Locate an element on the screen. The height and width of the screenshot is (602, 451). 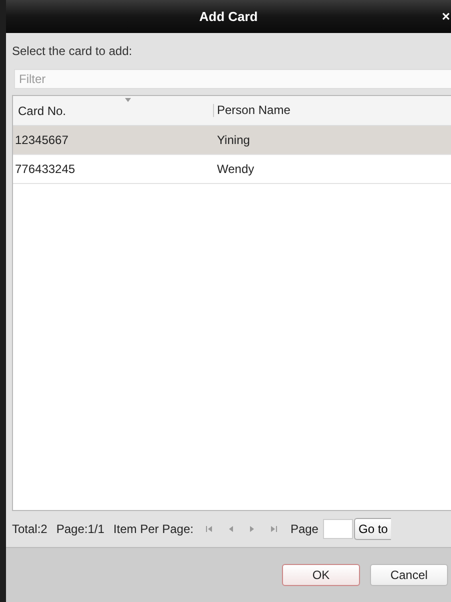
table-cell-text: 12345667 is located at coordinates (42, 140).